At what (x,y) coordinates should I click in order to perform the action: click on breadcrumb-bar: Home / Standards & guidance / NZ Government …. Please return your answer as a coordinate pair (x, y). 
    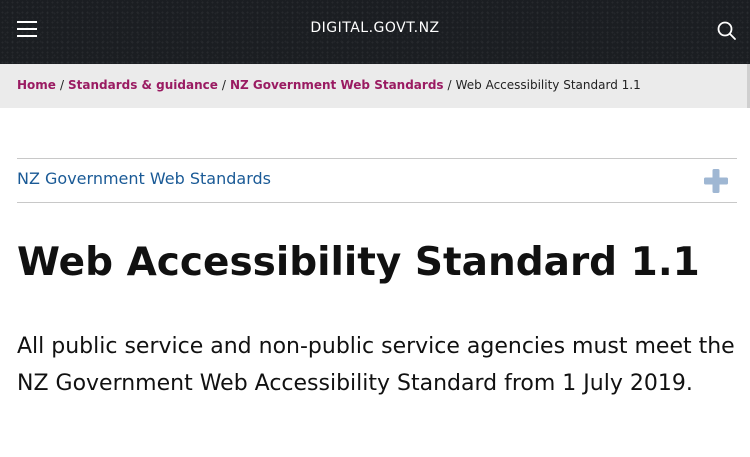
    Looking at the image, I should click on (375, 86).